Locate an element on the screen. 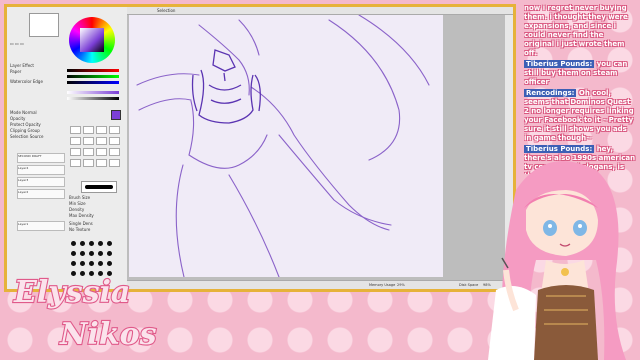  layer-item: Layer3 is located at coordinates (41, 182).